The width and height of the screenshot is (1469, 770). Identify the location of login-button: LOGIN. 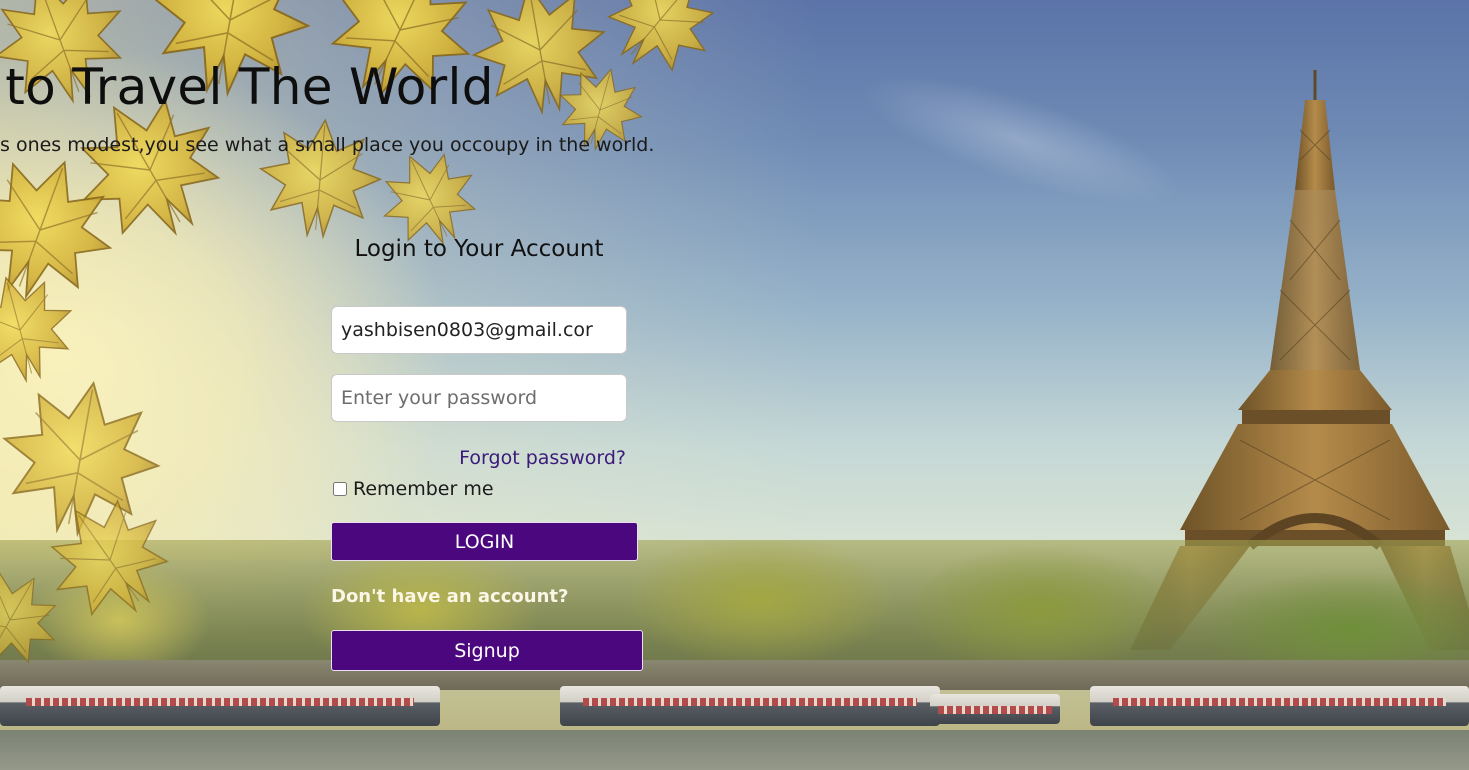
(484, 541).